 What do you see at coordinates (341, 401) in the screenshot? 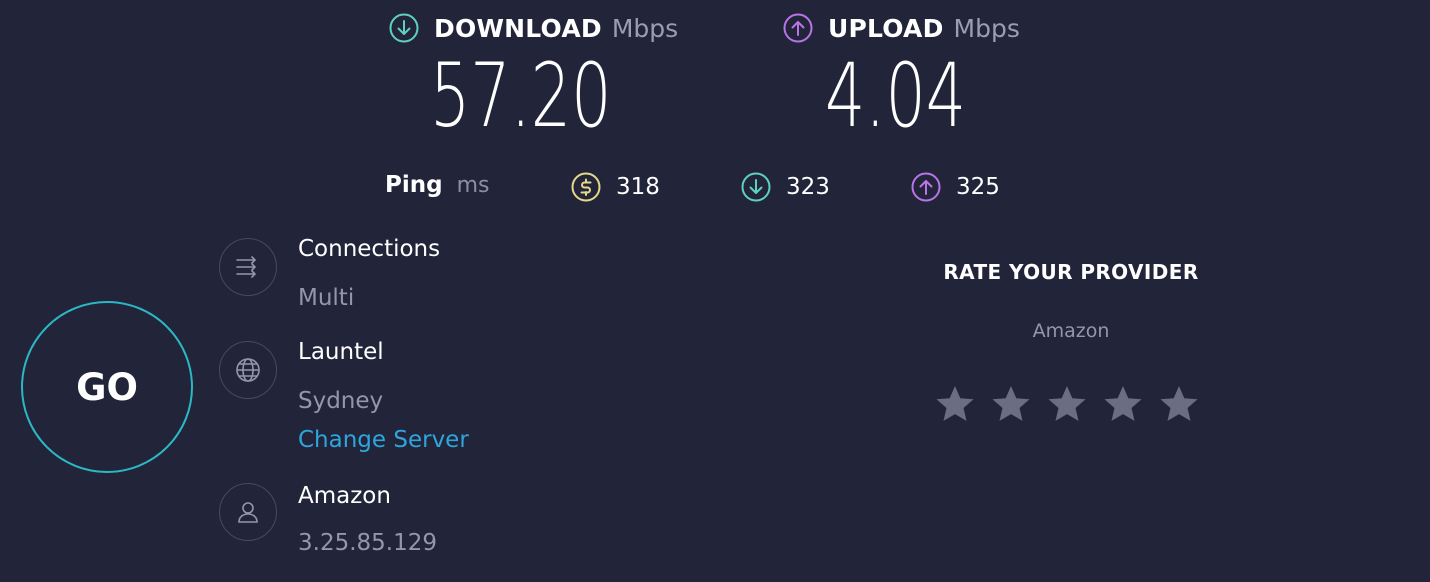
I see `server-location: Sydney` at bounding box center [341, 401].